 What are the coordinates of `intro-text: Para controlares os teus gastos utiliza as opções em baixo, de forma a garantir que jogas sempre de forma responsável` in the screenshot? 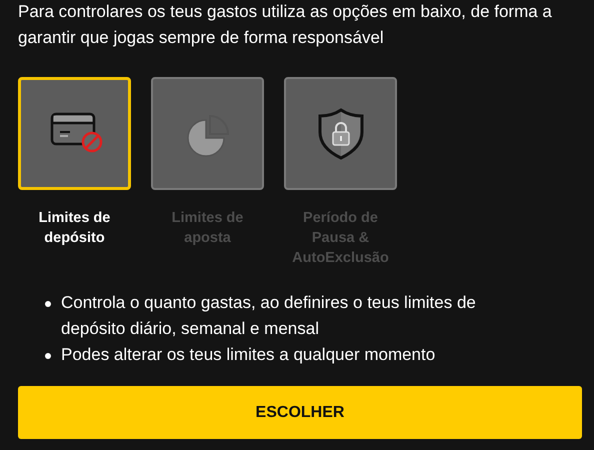 It's located at (285, 25).